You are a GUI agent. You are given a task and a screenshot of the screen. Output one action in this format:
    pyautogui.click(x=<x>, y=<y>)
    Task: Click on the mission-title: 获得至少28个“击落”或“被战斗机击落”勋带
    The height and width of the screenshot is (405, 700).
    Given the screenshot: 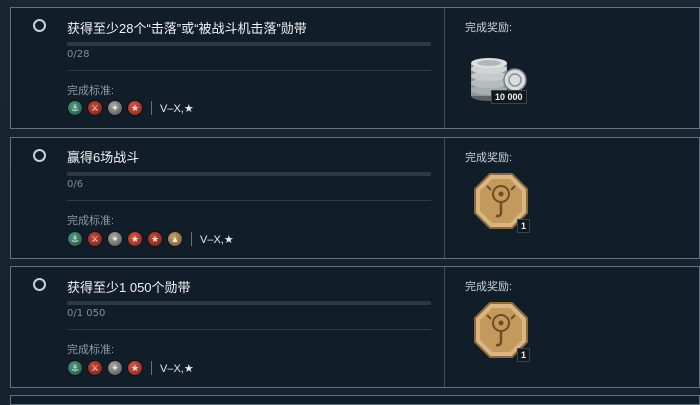 What is the action you would take?
    pyautogui.click(x=187, y=28)
    